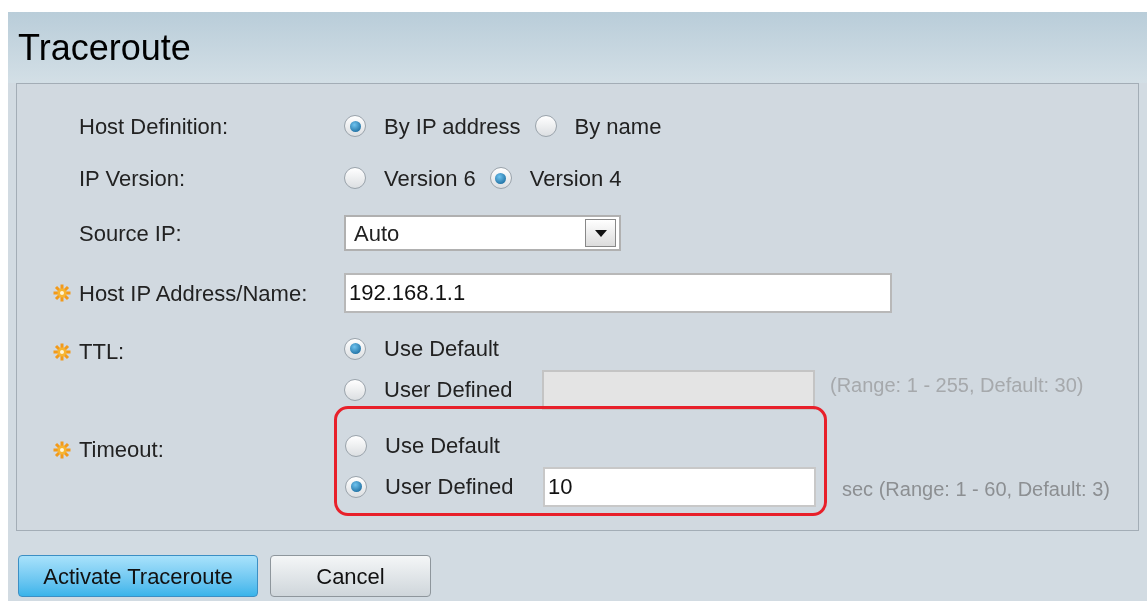 This screenshot has width=1147, height=601. What do you see at coordinates (575, 178) in the screenshot?
I see `radio-label: Version 4` at bounding box center [575, 178].